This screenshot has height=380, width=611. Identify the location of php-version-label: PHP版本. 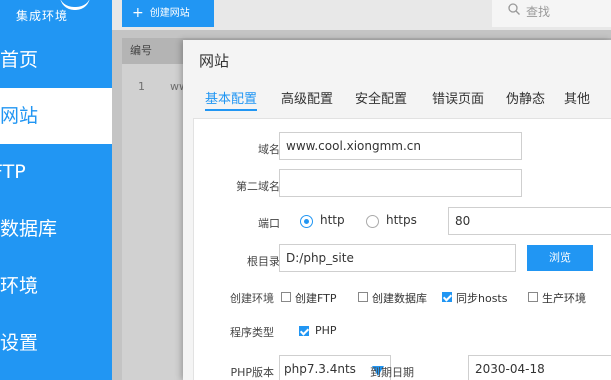
(252, 372).